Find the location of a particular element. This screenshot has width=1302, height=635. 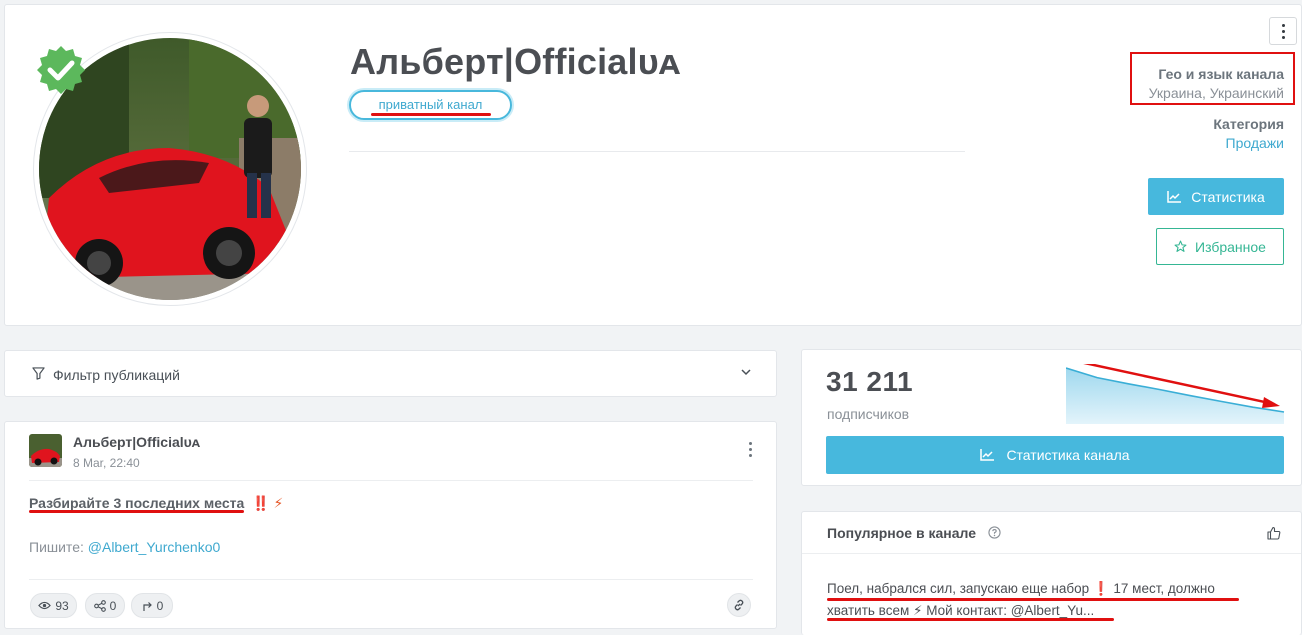

link-icon is located at coordinates (739, 605).